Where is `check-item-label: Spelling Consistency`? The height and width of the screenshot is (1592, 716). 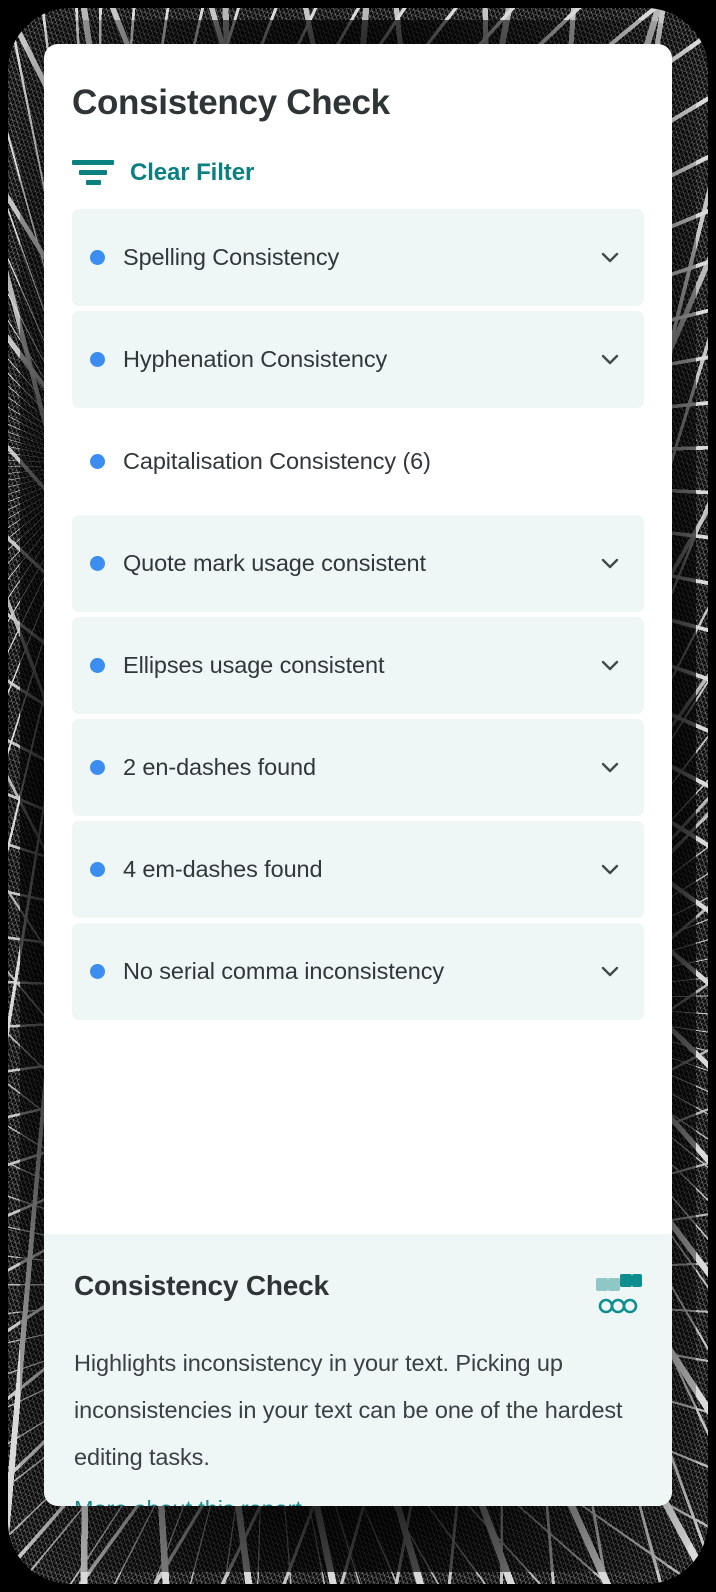 check-item-label: Spelling Consistency is located at coordinates (231, 256).